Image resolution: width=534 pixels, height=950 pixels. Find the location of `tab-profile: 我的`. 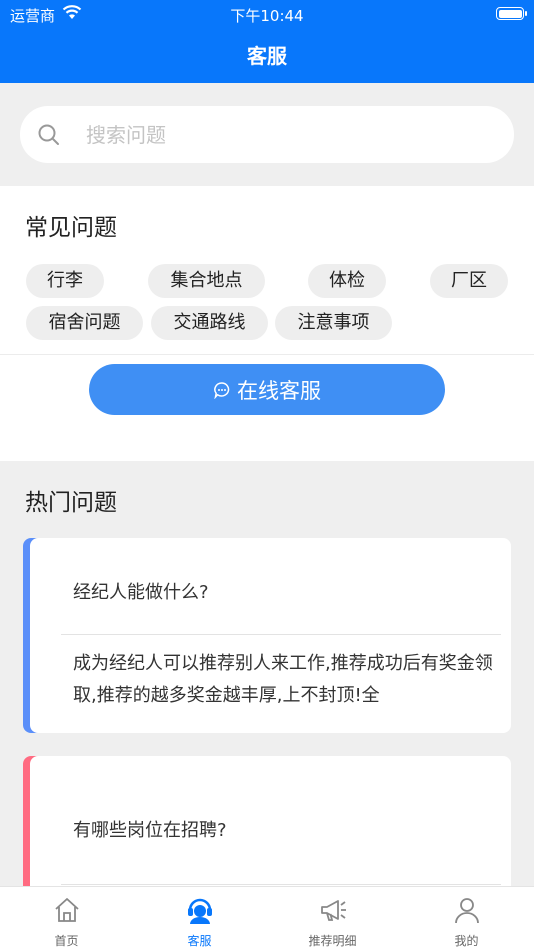

tab-profile: 我的 is located at coordinates (466, 918).